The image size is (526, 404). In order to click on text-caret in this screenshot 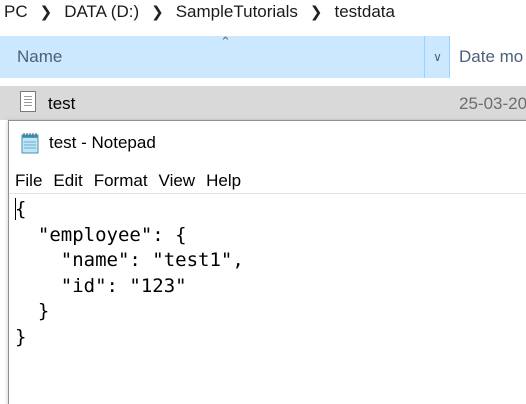, I will do `click(15, 209)`.